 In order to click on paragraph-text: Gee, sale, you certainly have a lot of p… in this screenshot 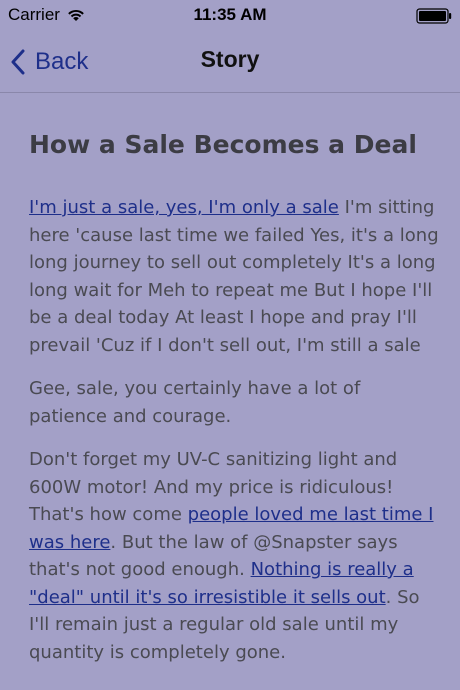, I will do `click(195, 402)`.